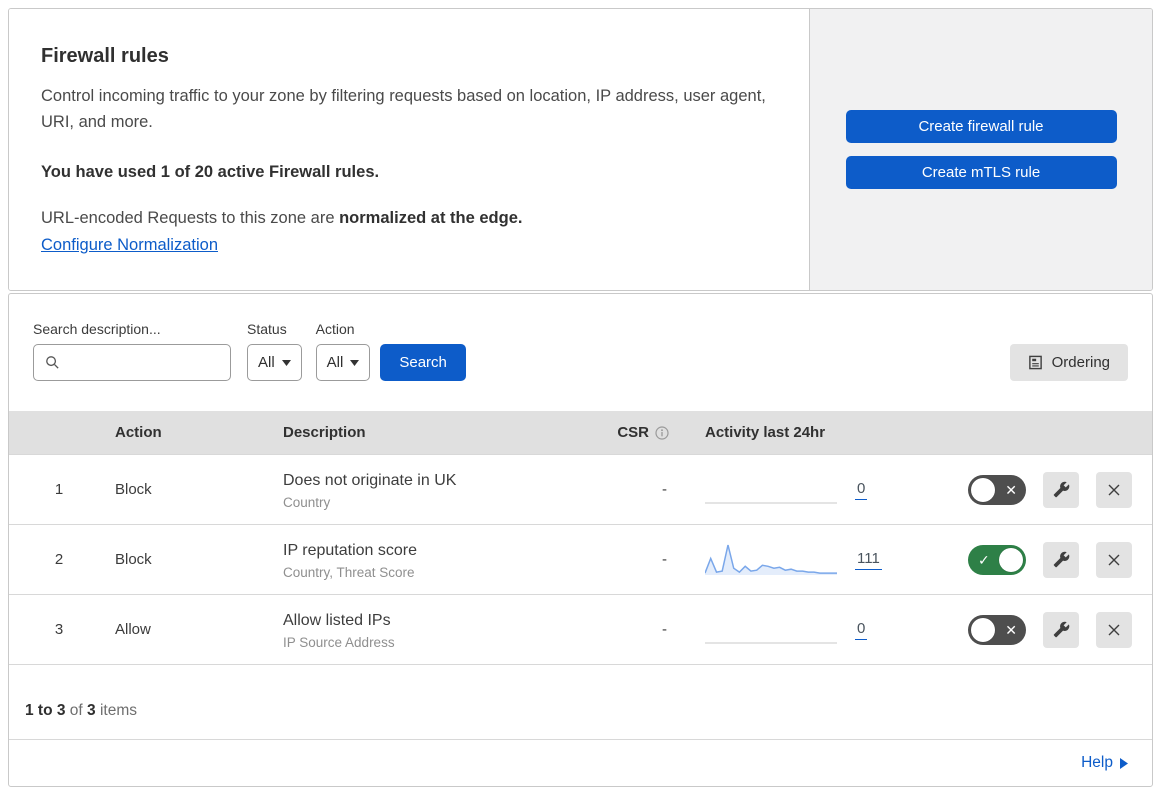 This screenshot has height=791, width=1161. Describe the element at coordinates (339, 642) in the screenshot. I see `rule-fields: IP Source Address` at that location.